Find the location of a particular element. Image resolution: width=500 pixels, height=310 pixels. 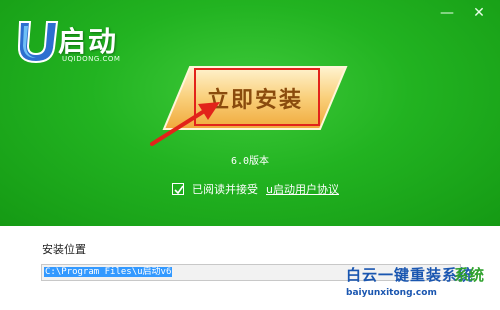

watermark-logo-text: 系统 is located at coordinates (469, 275).